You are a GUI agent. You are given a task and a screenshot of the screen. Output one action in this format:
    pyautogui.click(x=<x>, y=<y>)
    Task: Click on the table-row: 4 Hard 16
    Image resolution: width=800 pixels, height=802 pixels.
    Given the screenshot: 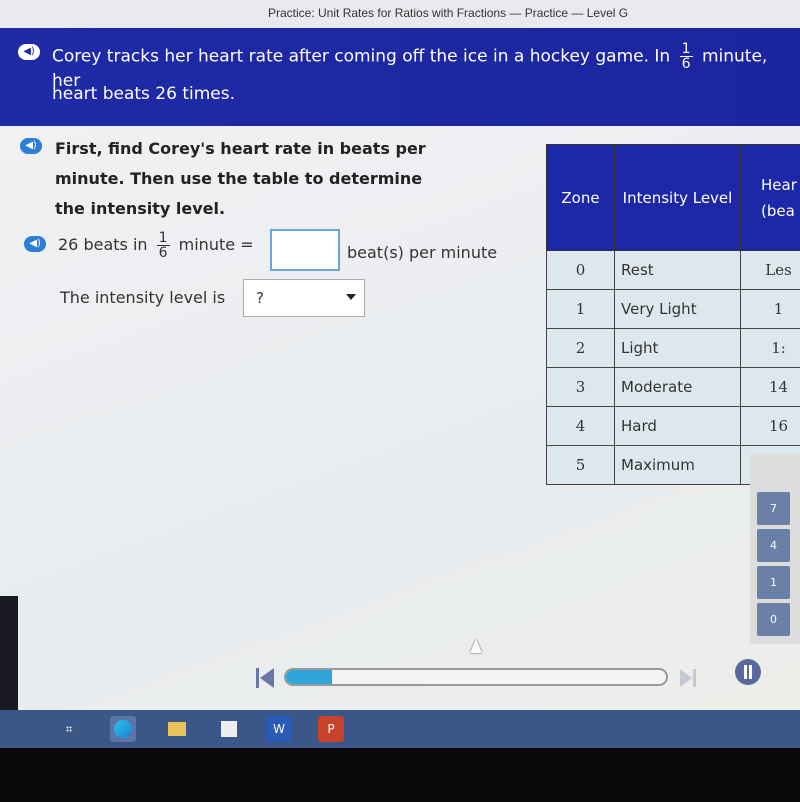 What is the action you would take?
    pyautogui.click(x=673, y=426)
    